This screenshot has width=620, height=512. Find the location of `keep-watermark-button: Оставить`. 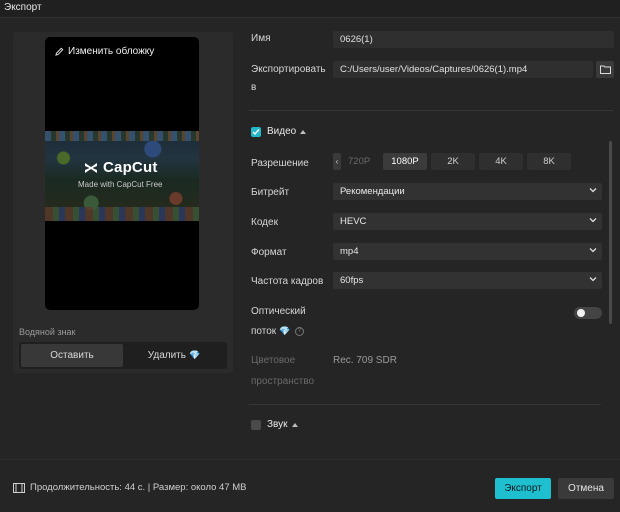

keep-watermark-button: Оставить is located at coordinates (72, 355).